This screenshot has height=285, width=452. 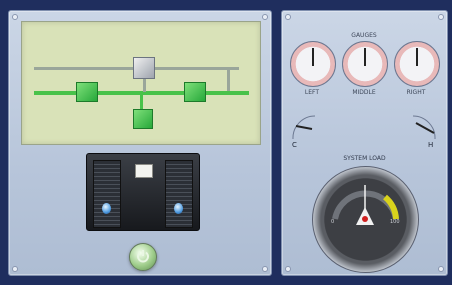 What do you see at coordinates (364, 158) in the screenshot?
I see `system-load-title: SYSTEM LOAD` at bounding box center [364, 158].